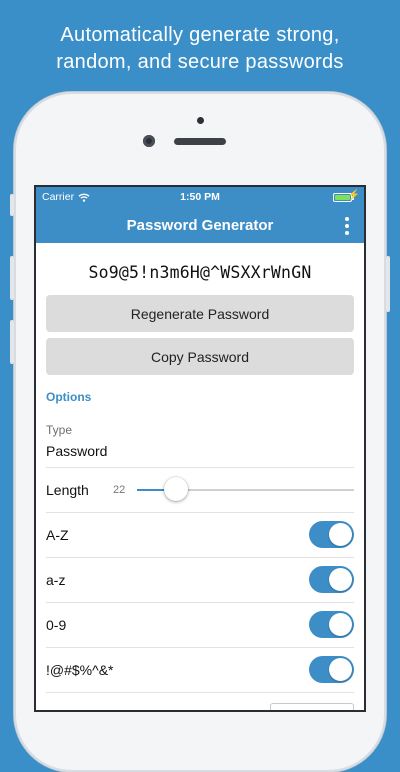  I want to click on length-row: Length 22, so click(200, 490).